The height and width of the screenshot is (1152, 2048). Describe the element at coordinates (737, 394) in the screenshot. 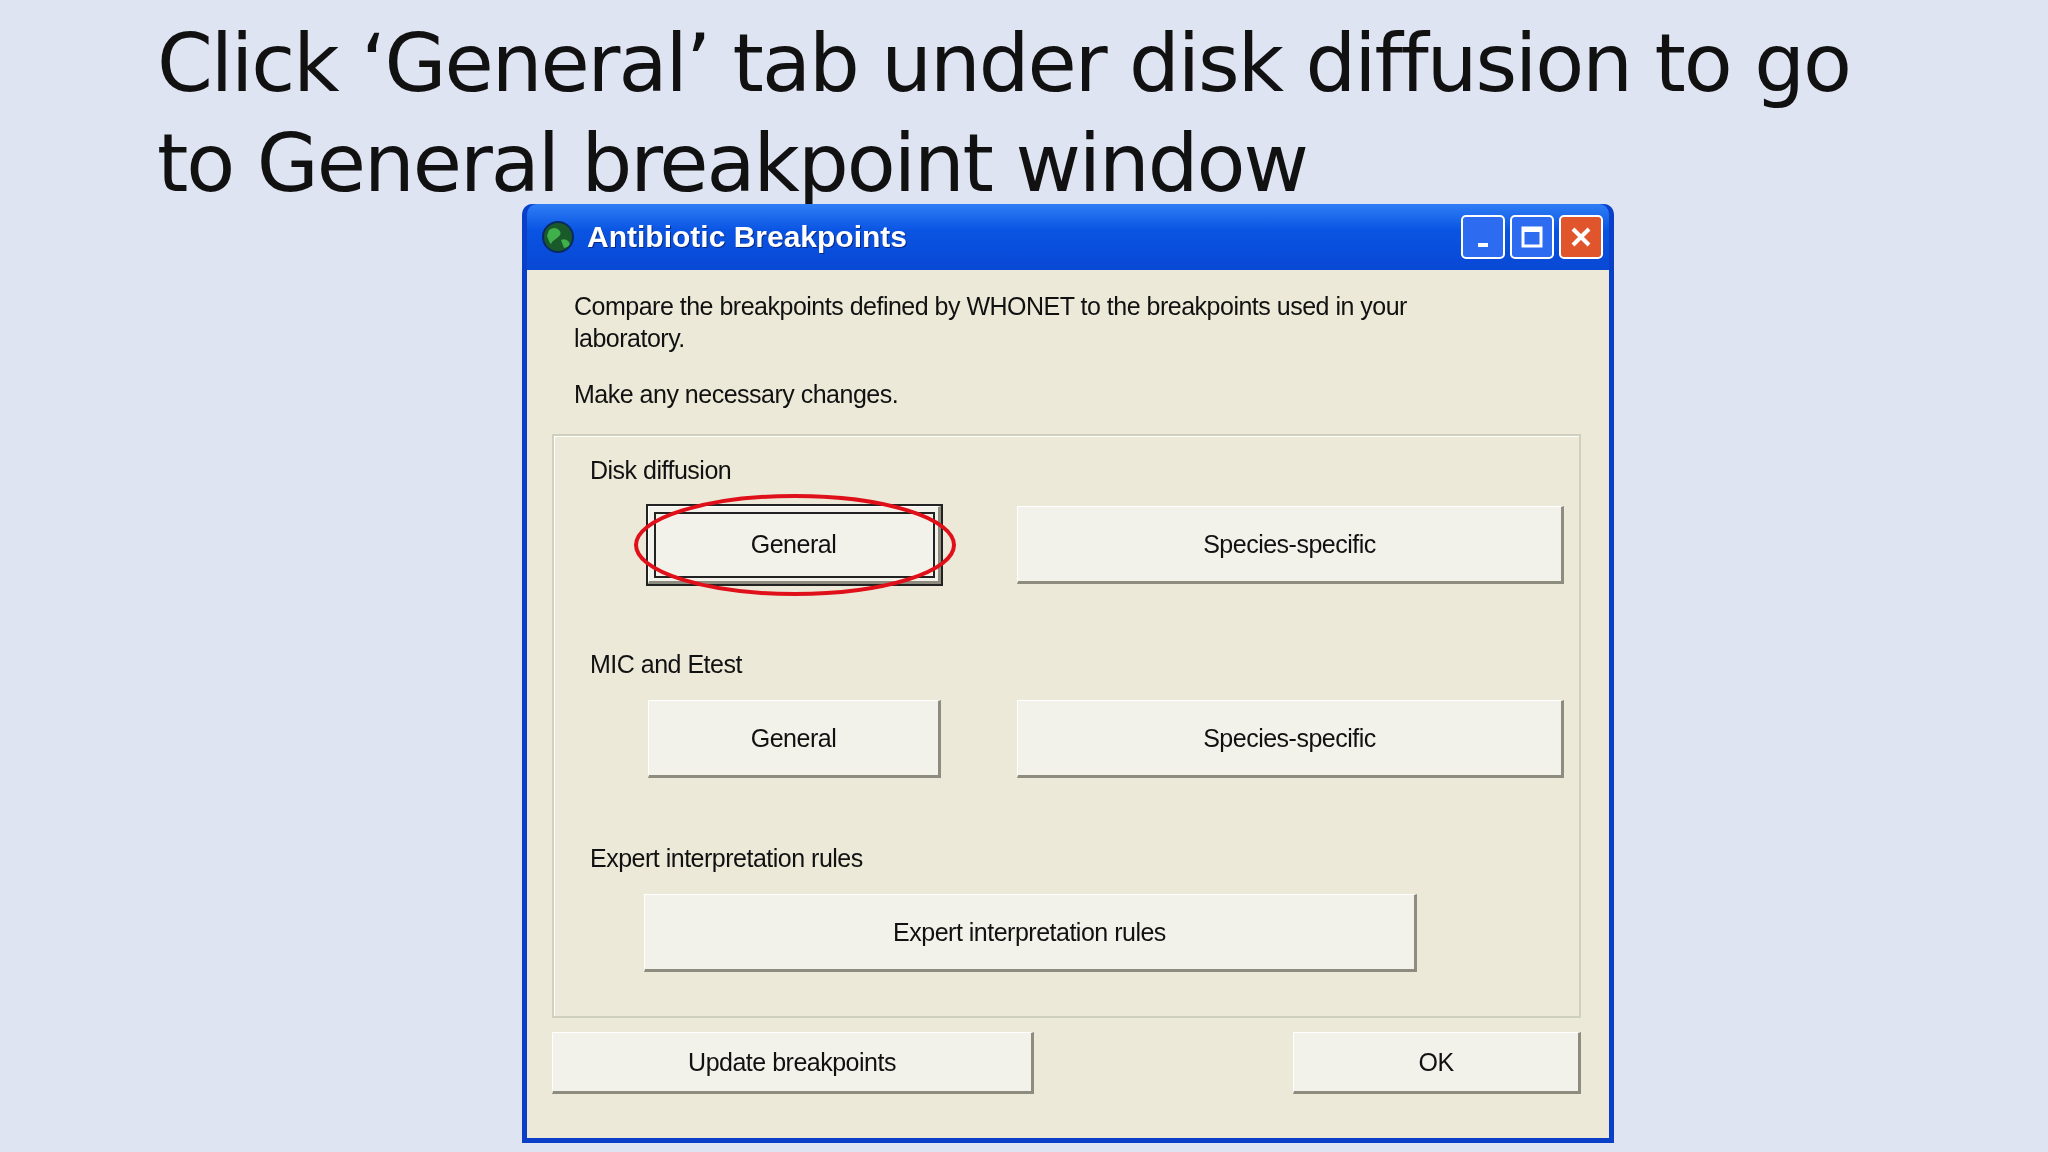

I see `instruction-text: Make any necessary changes.` at that location.